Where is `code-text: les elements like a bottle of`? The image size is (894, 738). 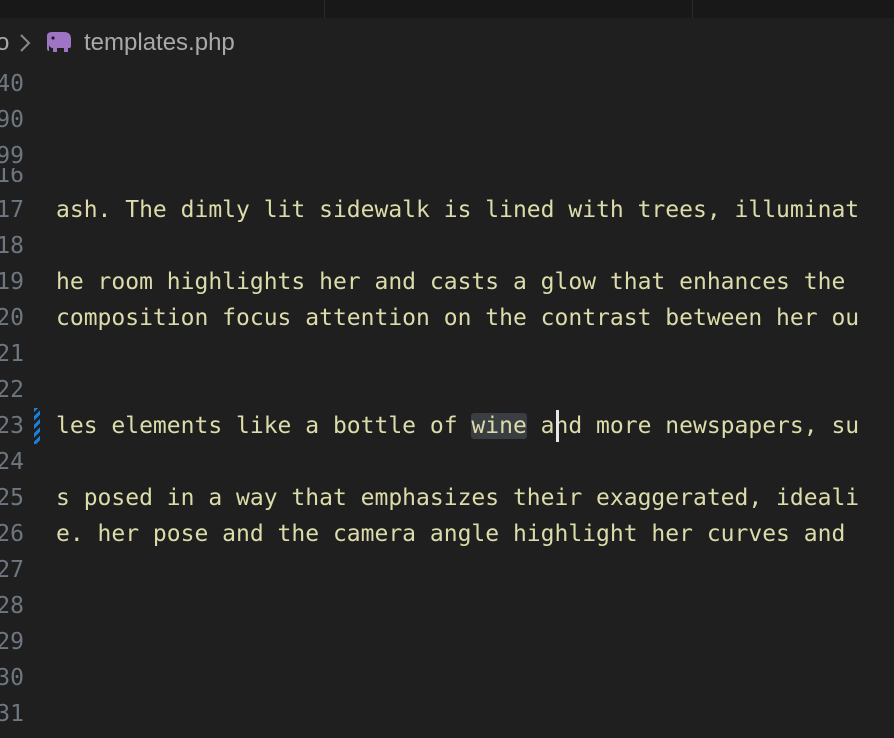
code-text: les elements like a bottle of is located at coordinates (264, 426).